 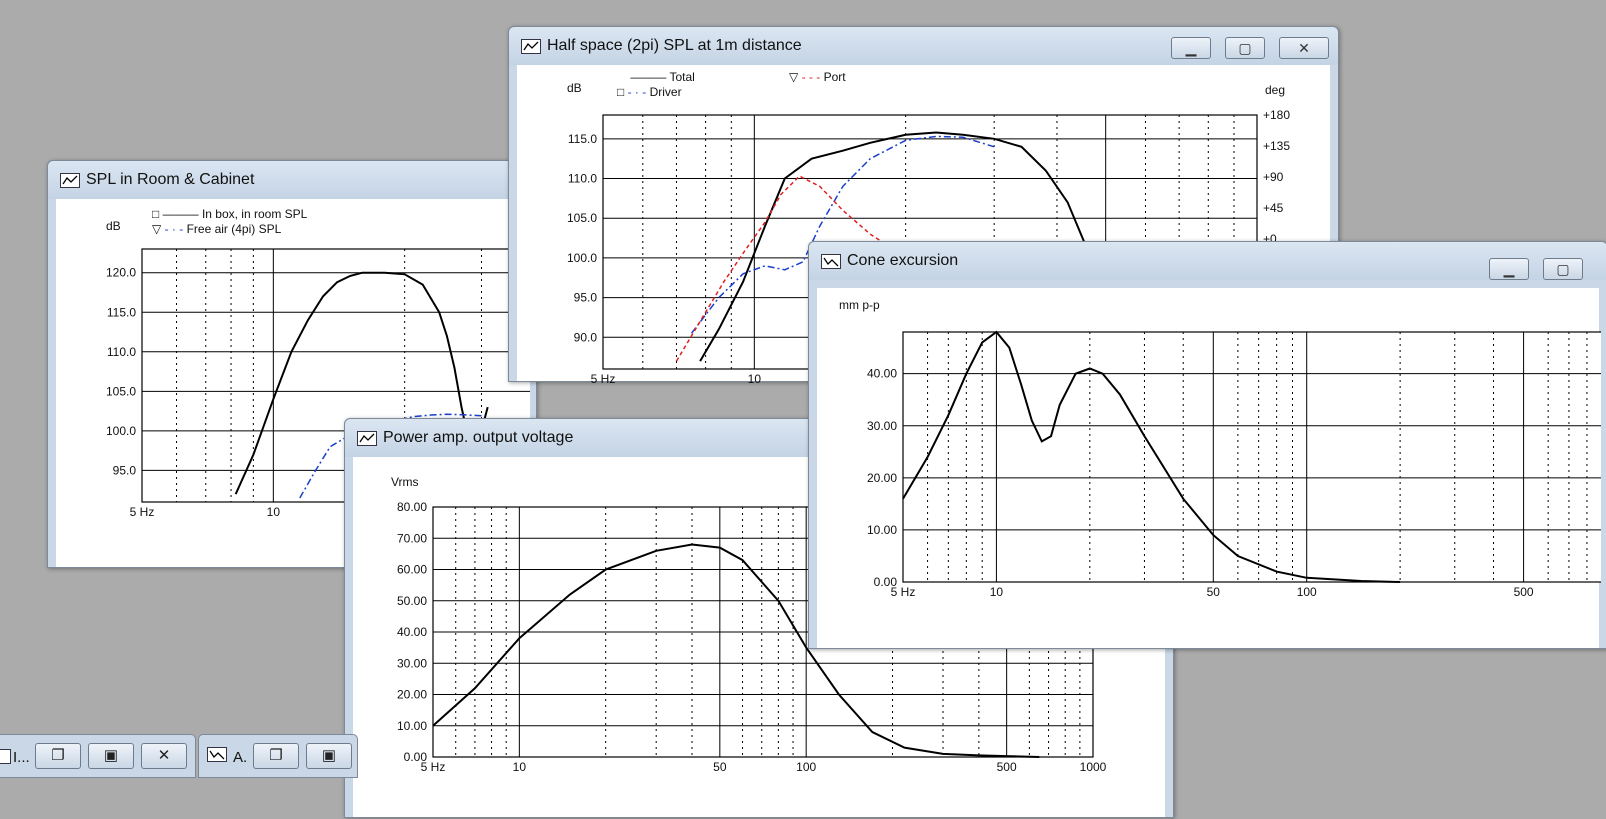 What do you see at coordinates (1276, 146) in the screenshot?
I see `y2-tick-label: +135` at bounding box center [1276, 146].